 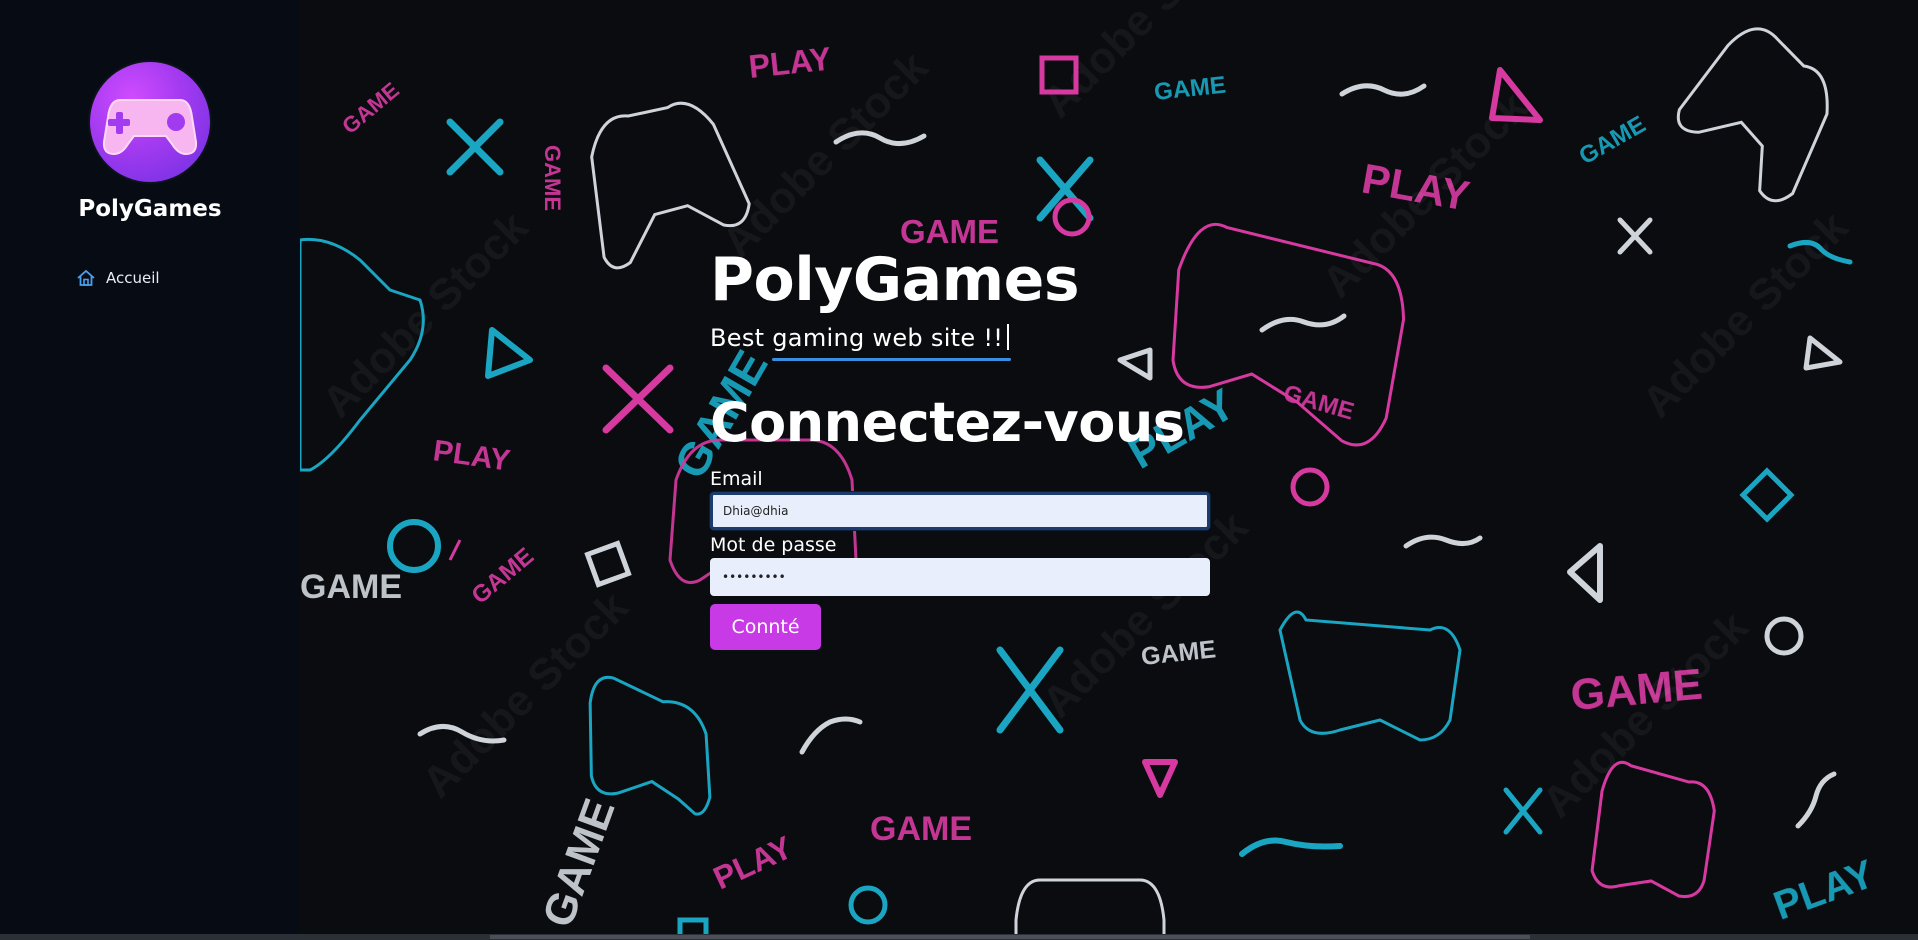 I want to click on email-field, so click(x=960, y=511).